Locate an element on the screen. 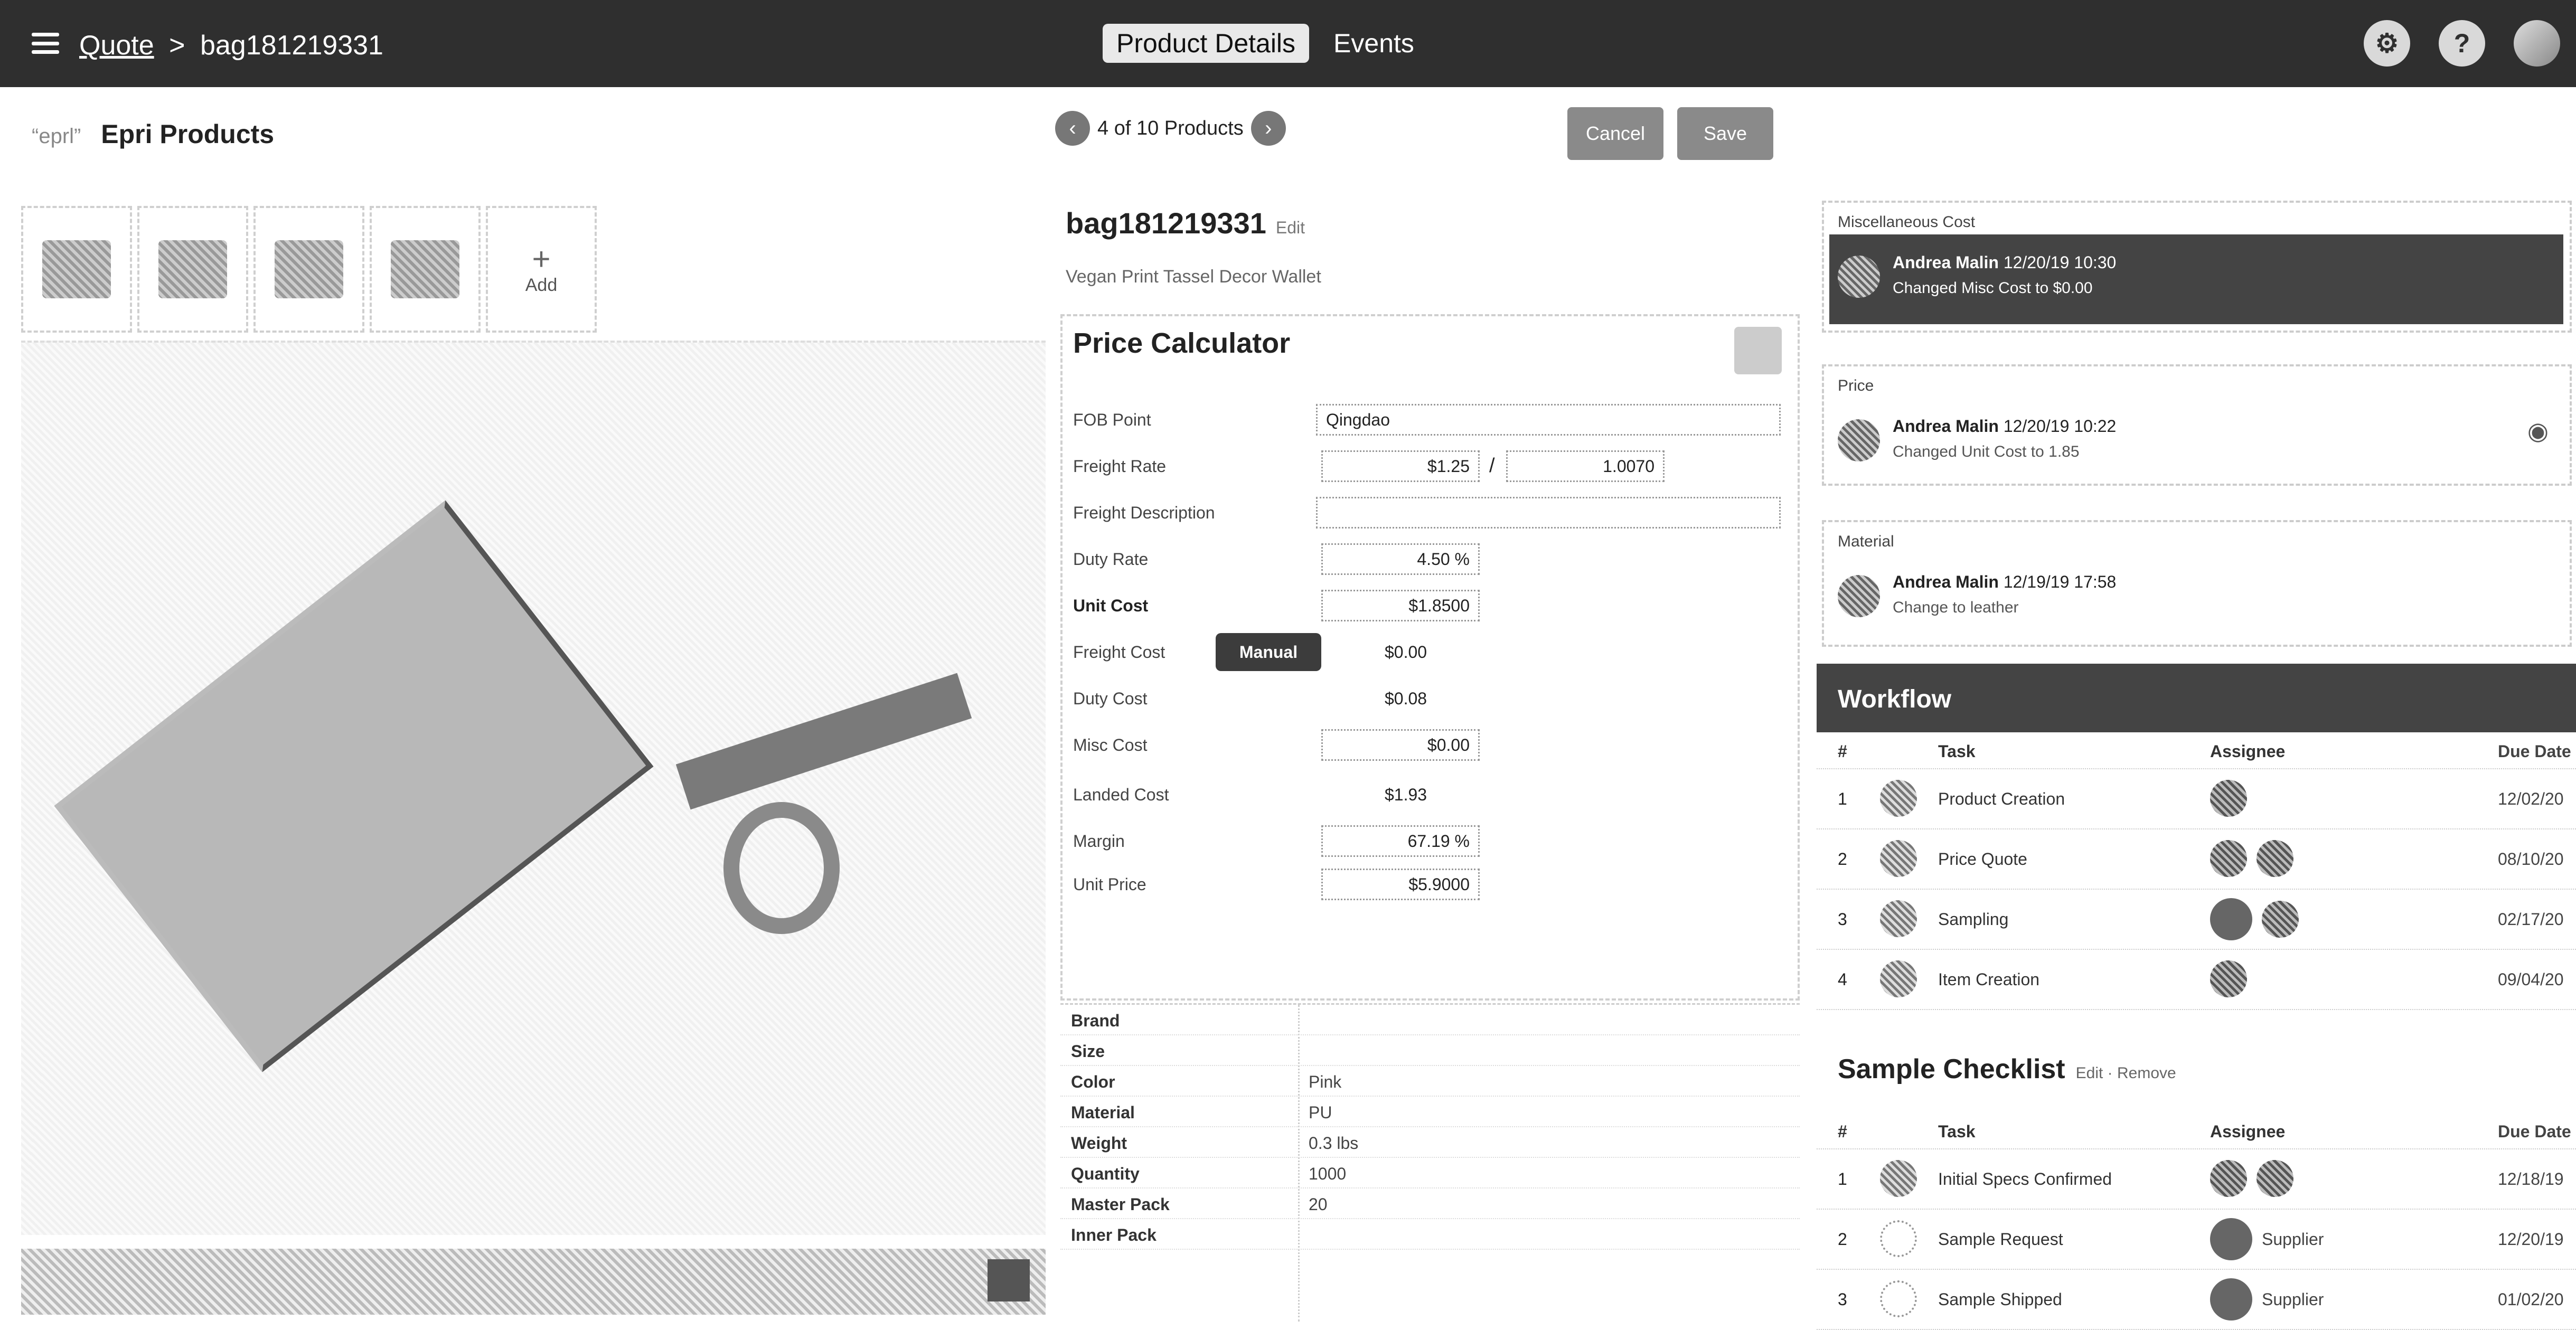 The image size is (2576, 1330). spec-row-weight: Weight 0.3 lbs is located at coordinates (1430, 1142).